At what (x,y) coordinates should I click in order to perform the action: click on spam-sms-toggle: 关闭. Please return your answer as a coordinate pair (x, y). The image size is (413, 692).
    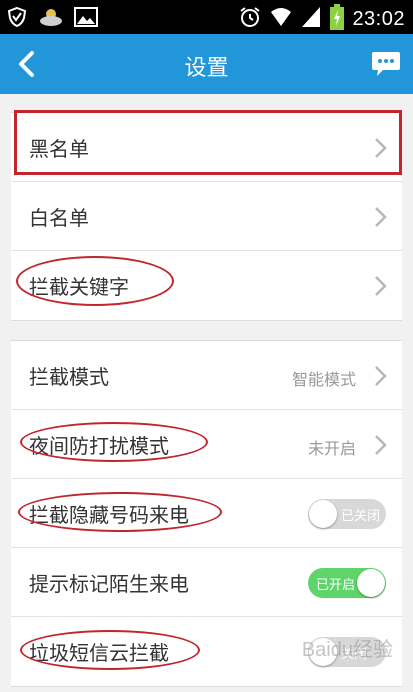
    Looking at the image, I should click on (347, 652).